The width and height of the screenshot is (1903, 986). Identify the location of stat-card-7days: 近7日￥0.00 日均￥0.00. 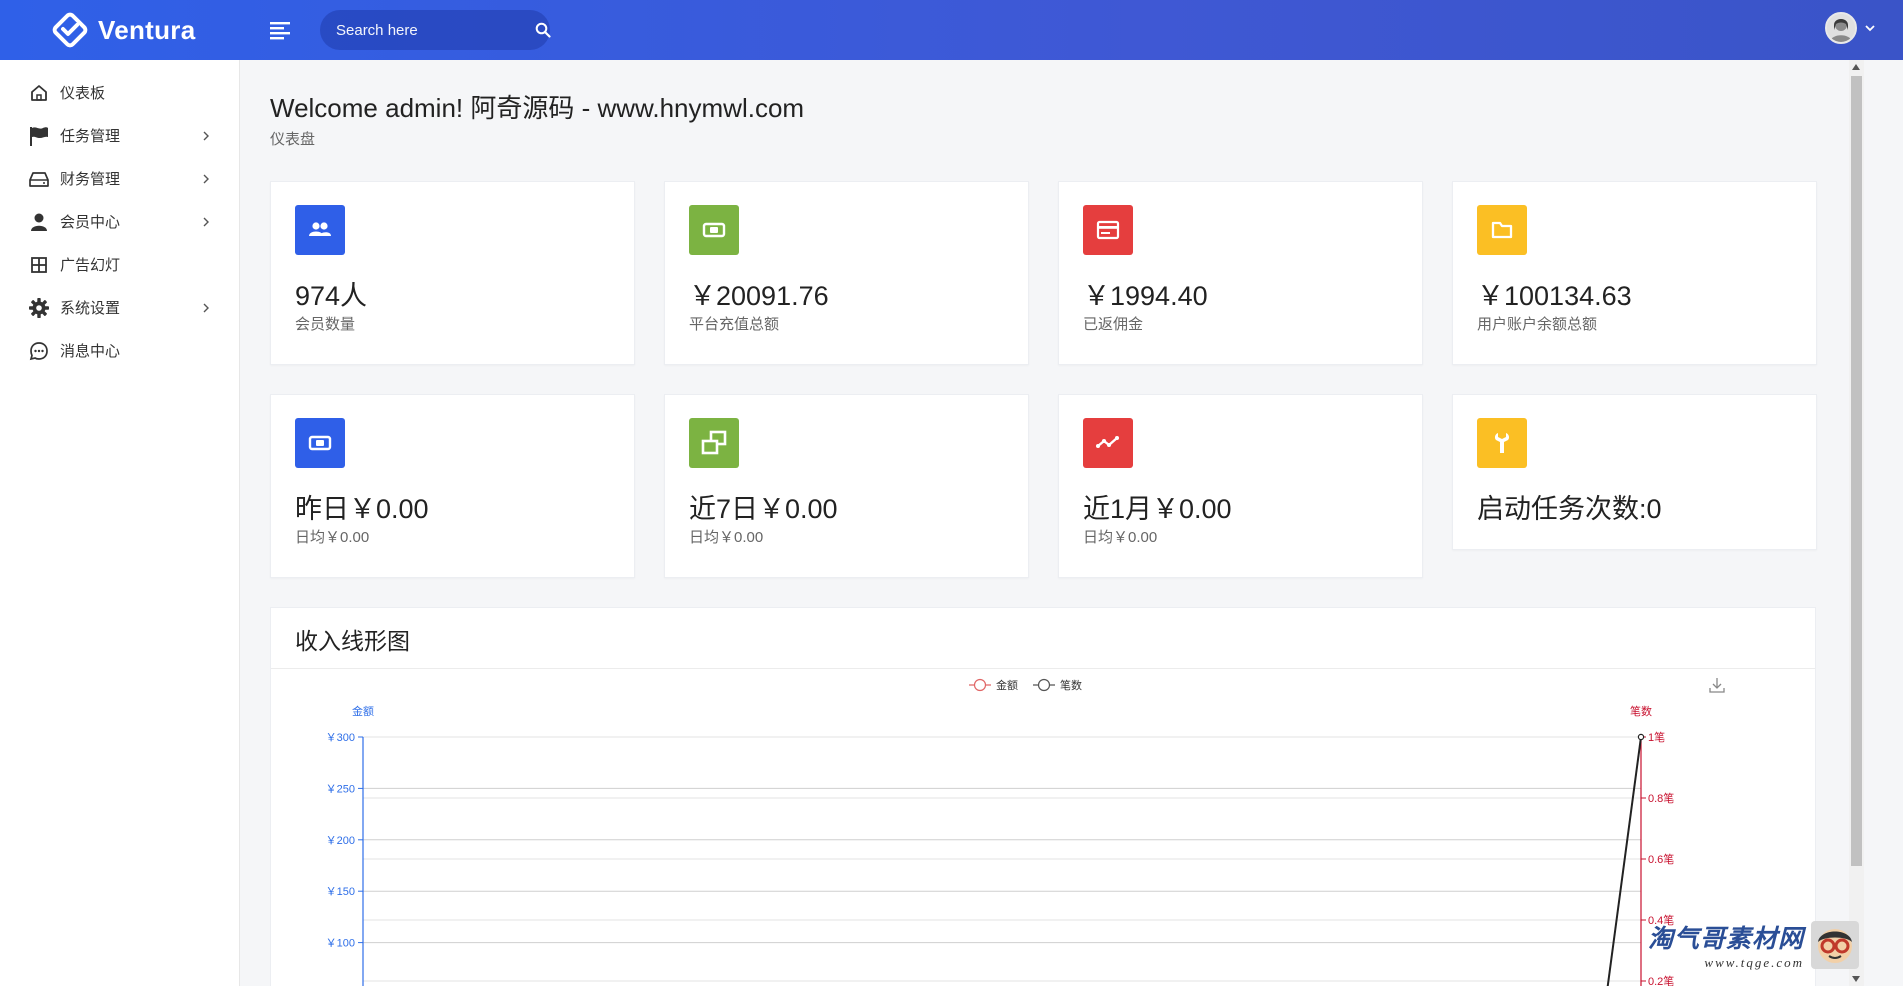
(846, 486).